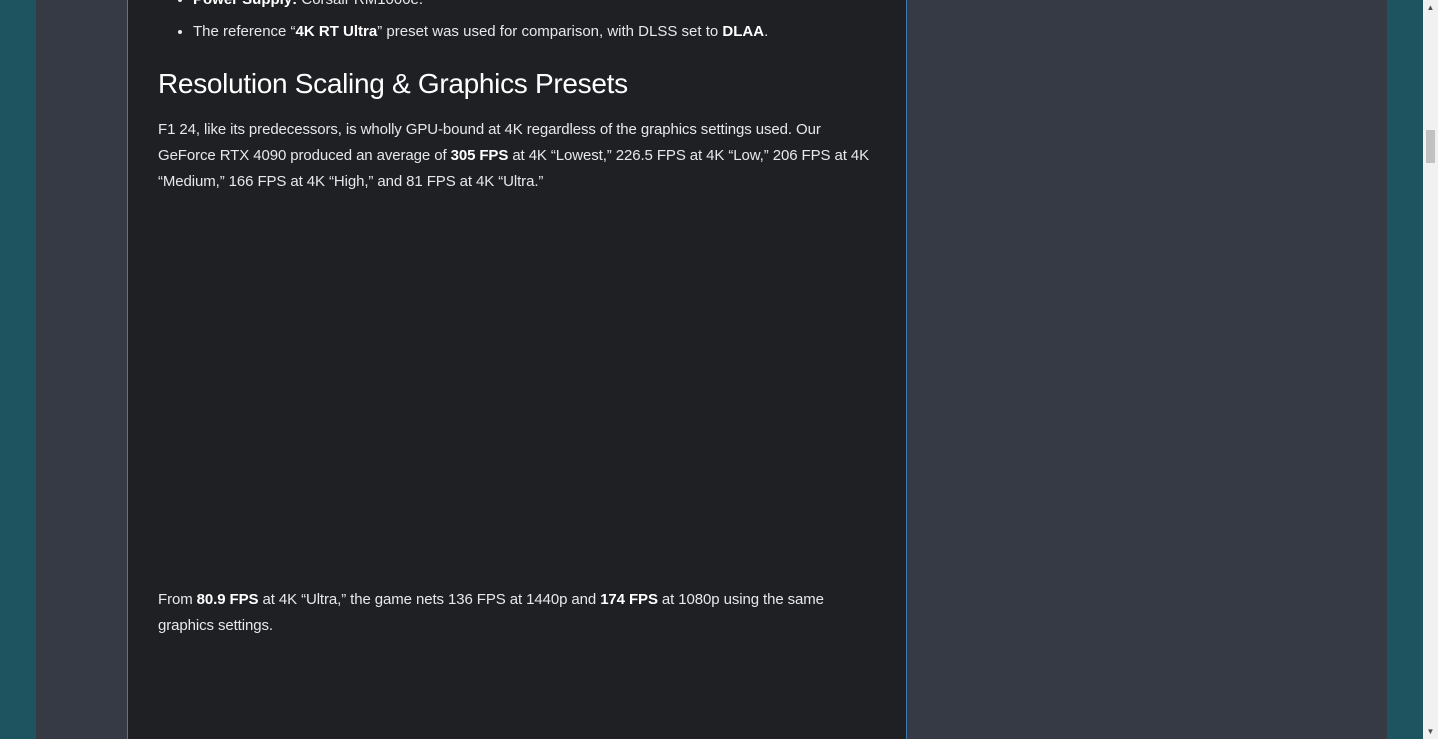  I want to click on scroll-up-icon: ▲, so click(1430, 7).